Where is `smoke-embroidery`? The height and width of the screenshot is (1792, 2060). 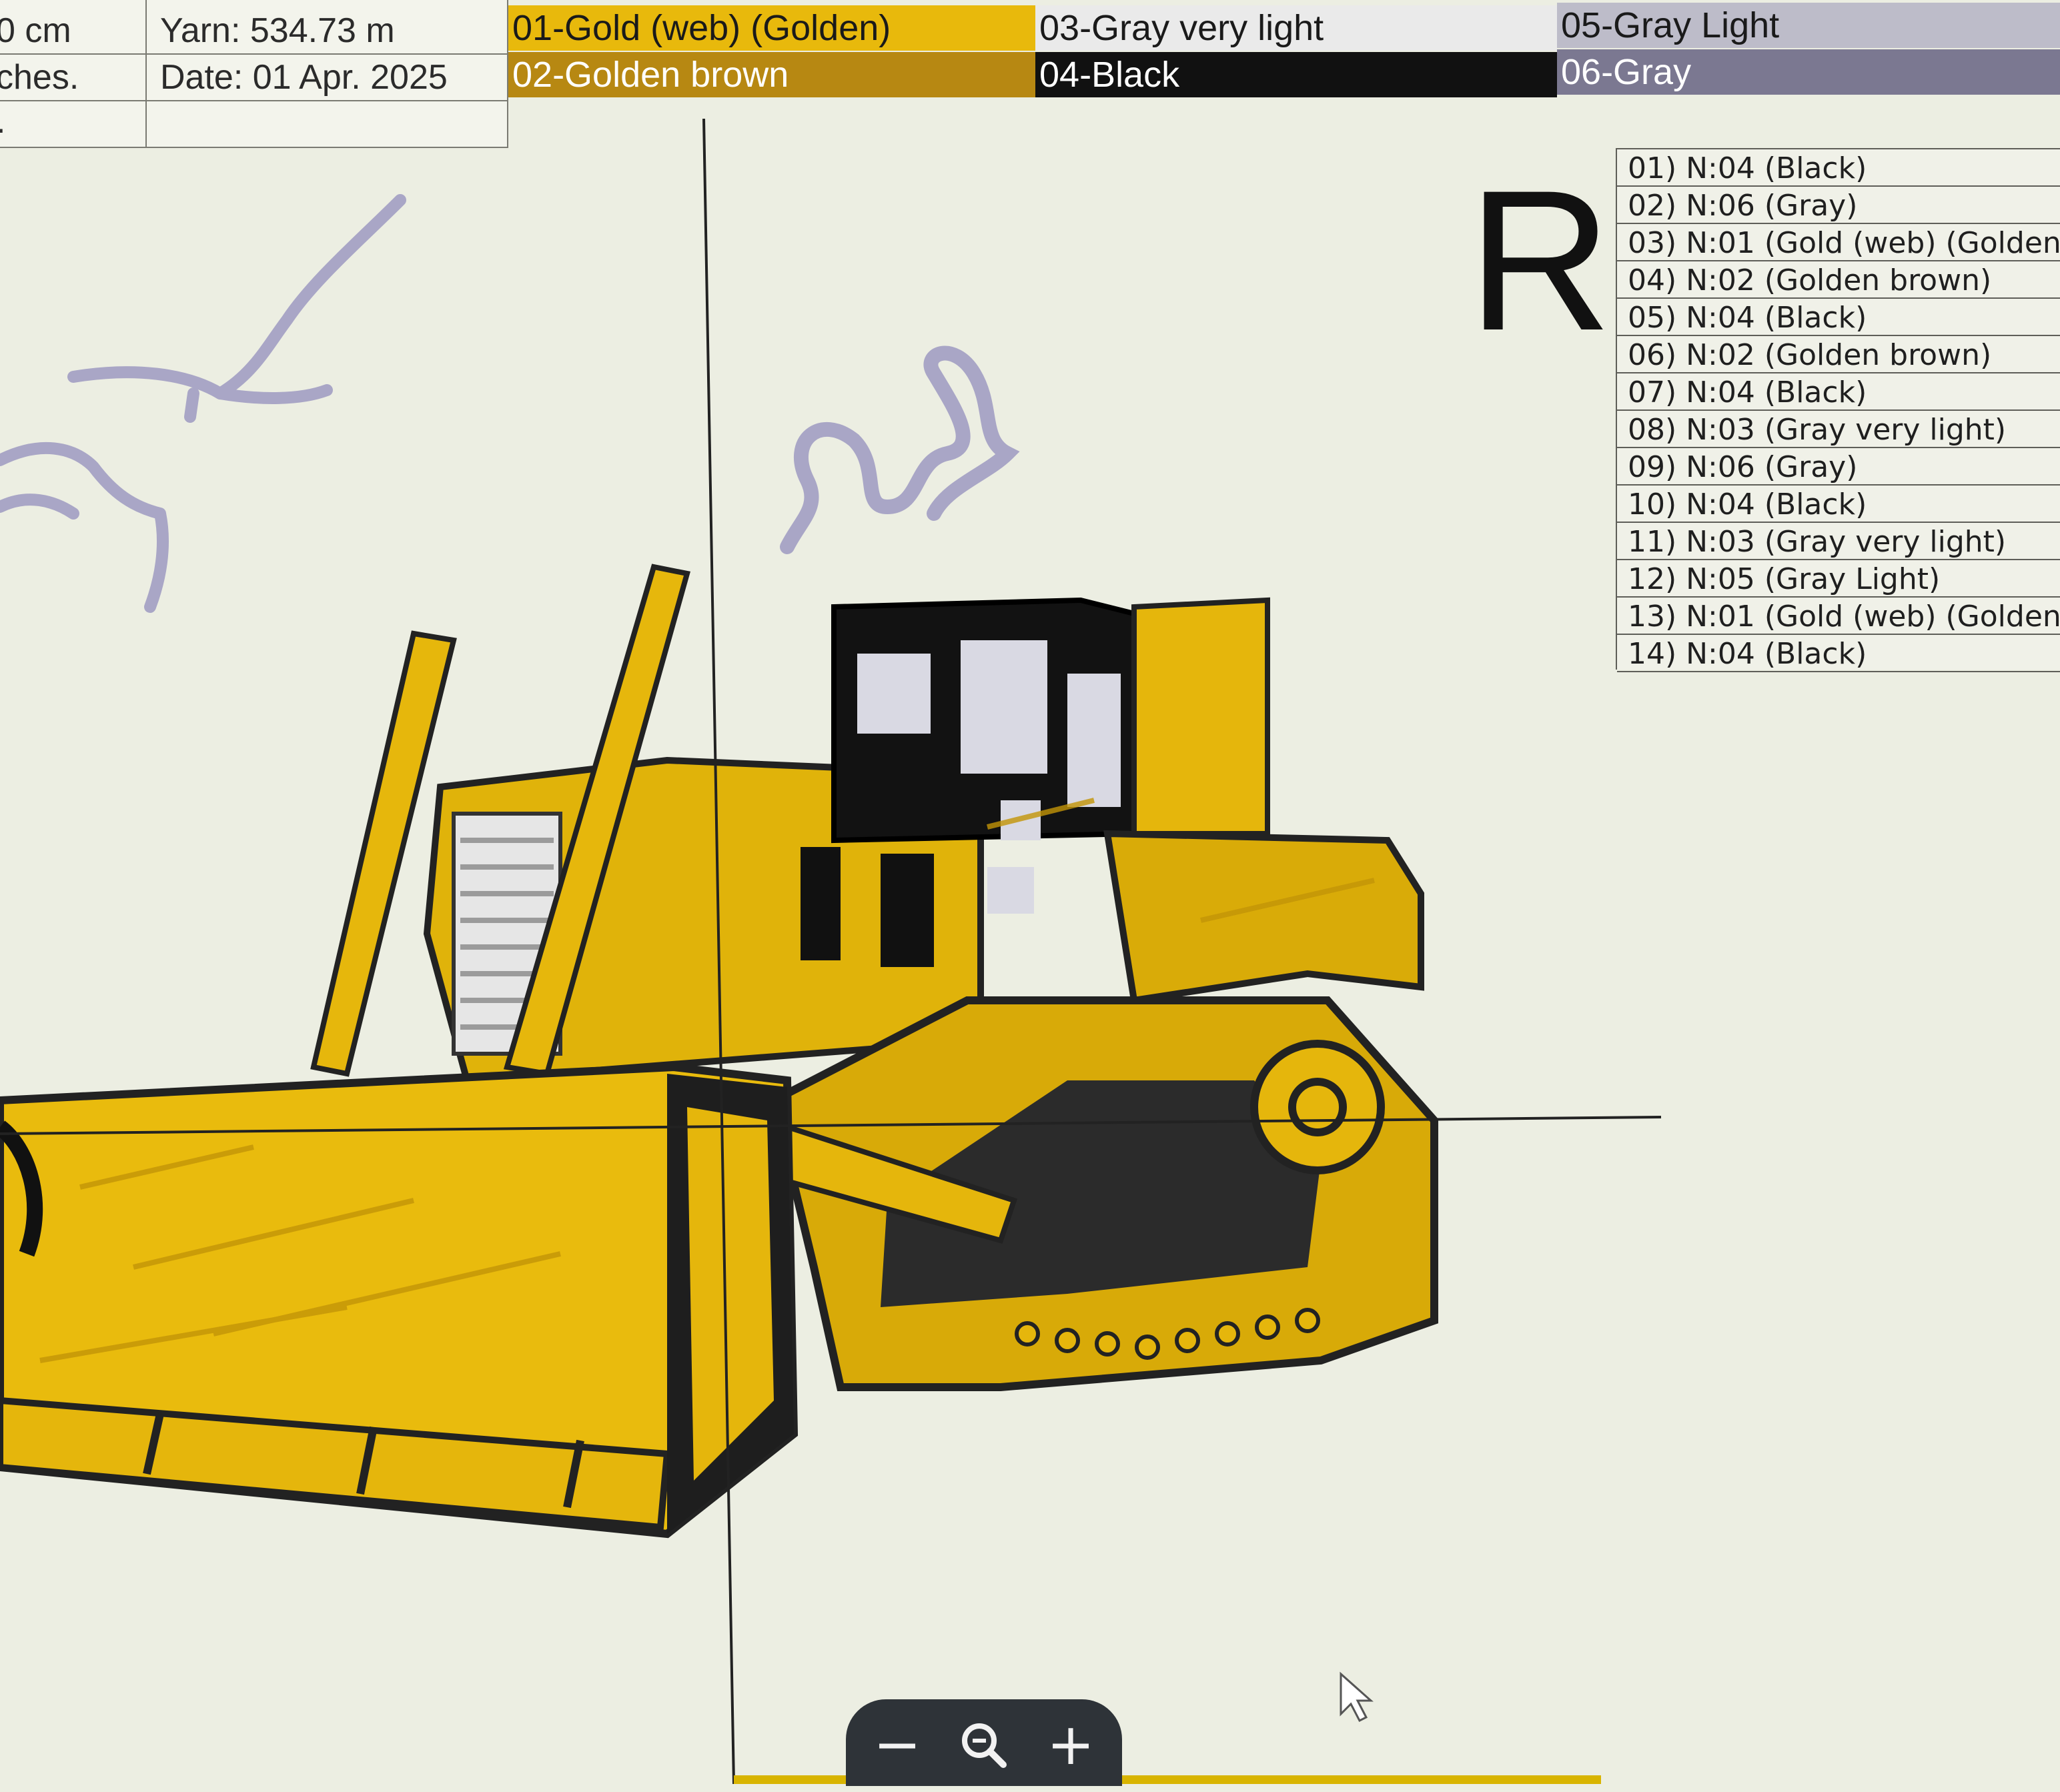 smoke-embroidery is located at coordinates (900, 449).